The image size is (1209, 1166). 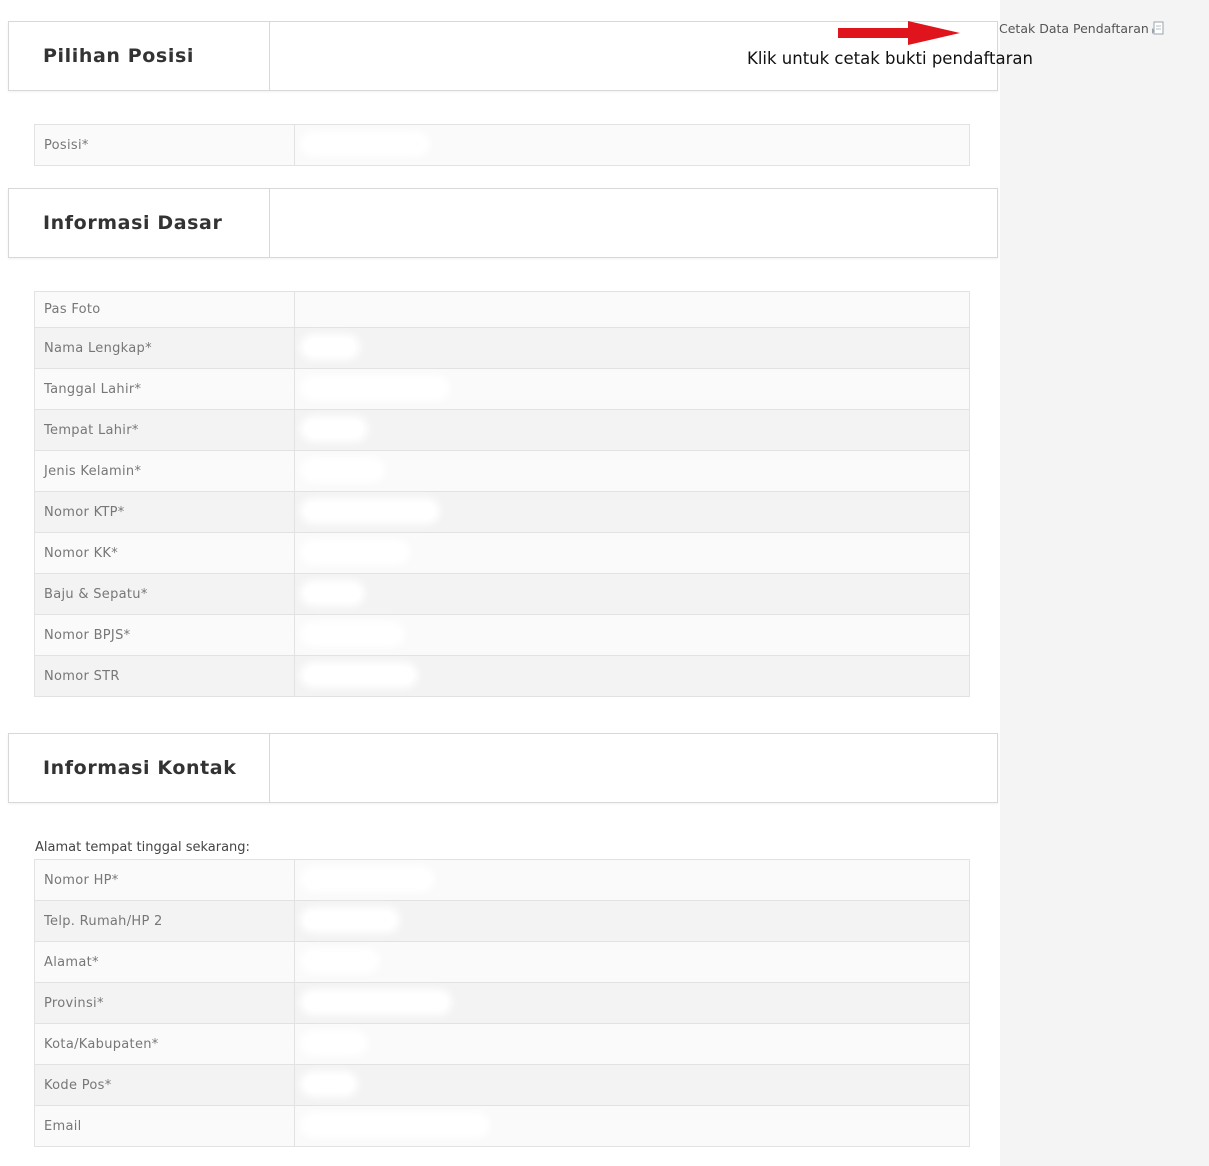 I want to click on table-row: Provinsi*, so click(x=502, y=1003).